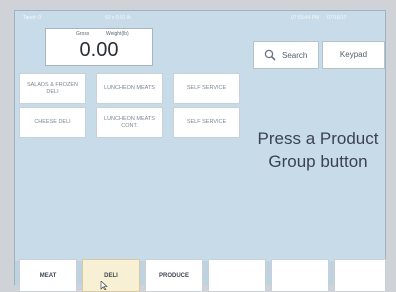  I want to click on search-icon, so click(270, 55).